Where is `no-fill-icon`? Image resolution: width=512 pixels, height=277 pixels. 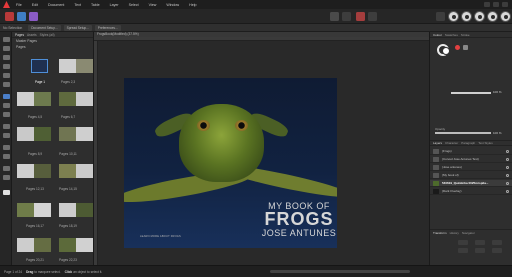 no-fill-icon is located at coordinates (457, 47).